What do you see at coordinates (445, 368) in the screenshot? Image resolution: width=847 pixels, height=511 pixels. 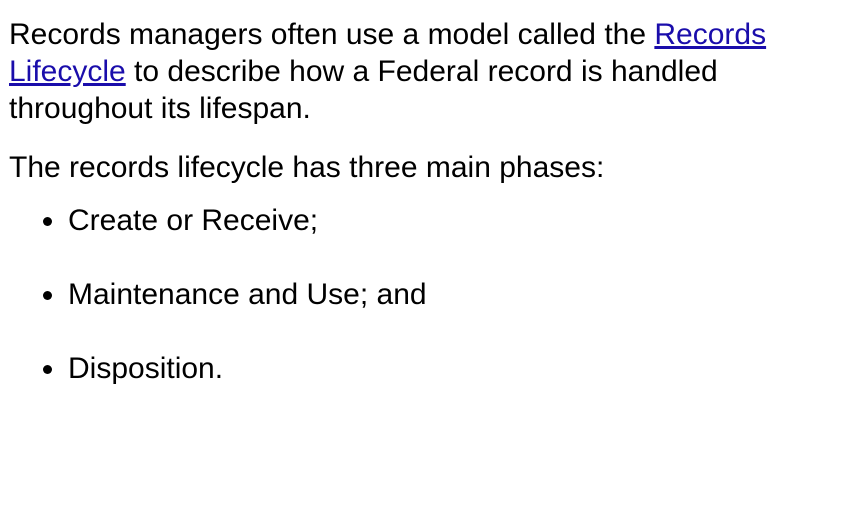 I see `list-item: Disposition.` at bounding box center [445, 368].